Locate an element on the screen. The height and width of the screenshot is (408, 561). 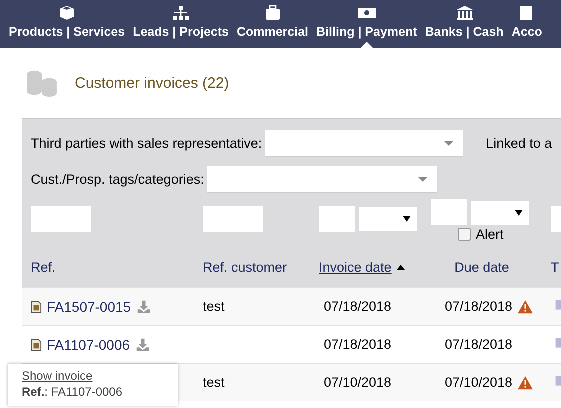
column-header: Ref. customer is located at coordinates (245, 267).